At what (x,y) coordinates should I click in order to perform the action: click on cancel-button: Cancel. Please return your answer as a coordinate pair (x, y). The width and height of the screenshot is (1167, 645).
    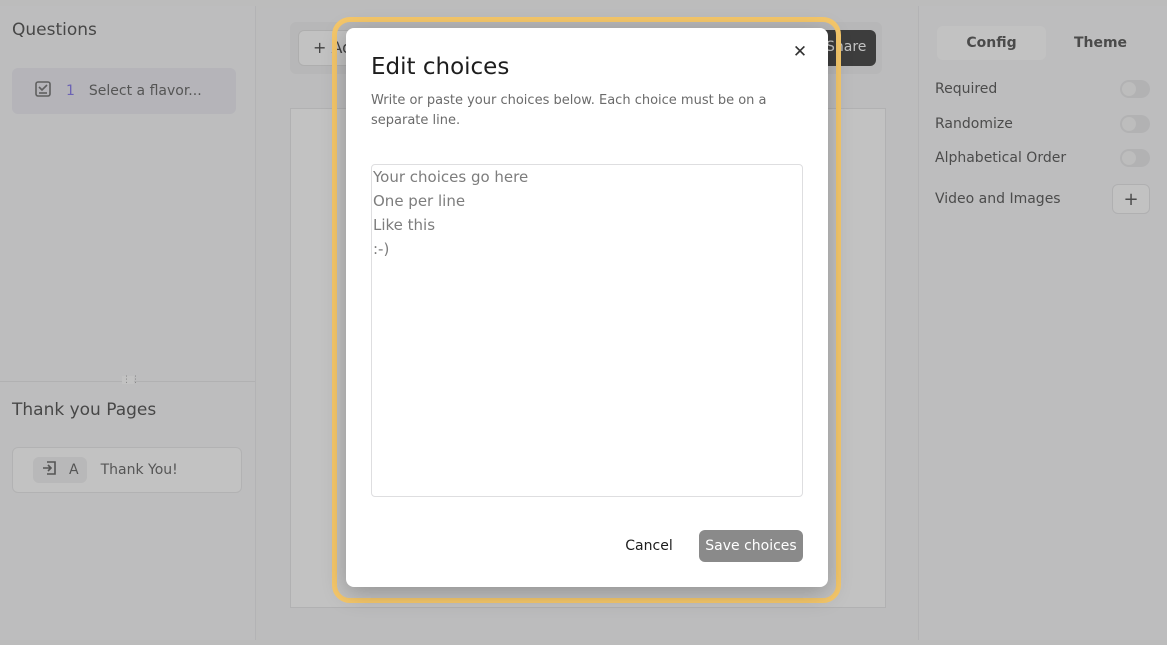
    Looking at the image, I should click on (649, 546).